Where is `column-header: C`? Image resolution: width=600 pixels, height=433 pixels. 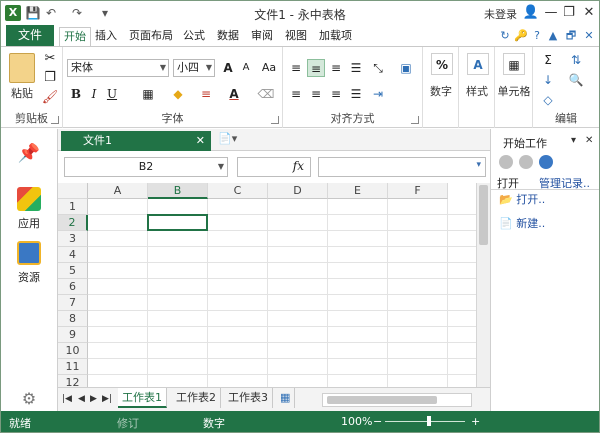 column-header: C is located at coordinates (238, 191).